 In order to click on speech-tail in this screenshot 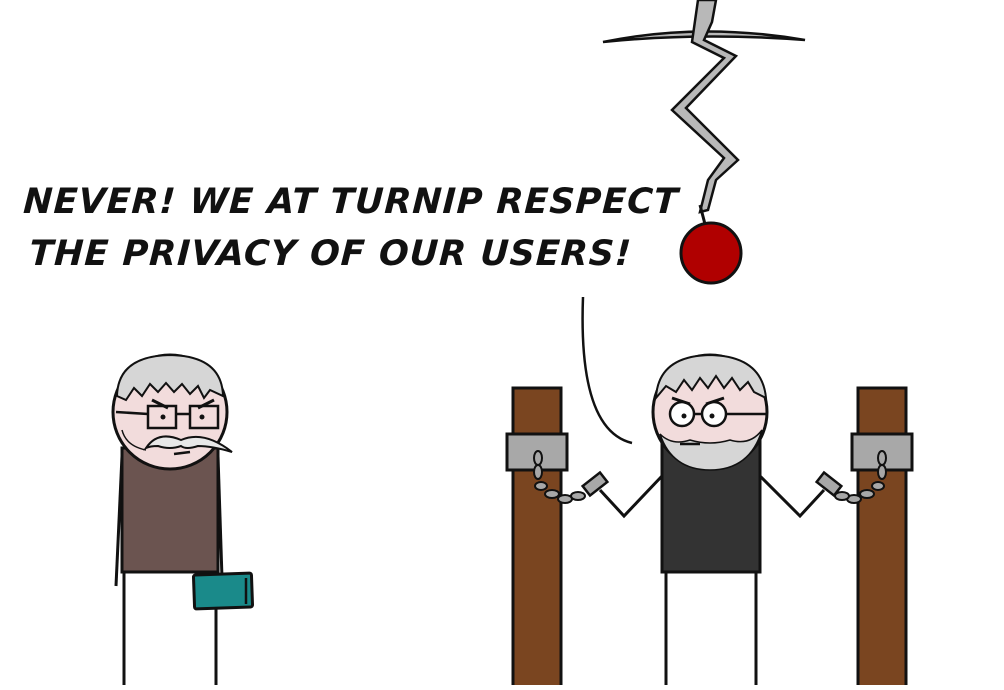, I will do `click(607, 370)`.